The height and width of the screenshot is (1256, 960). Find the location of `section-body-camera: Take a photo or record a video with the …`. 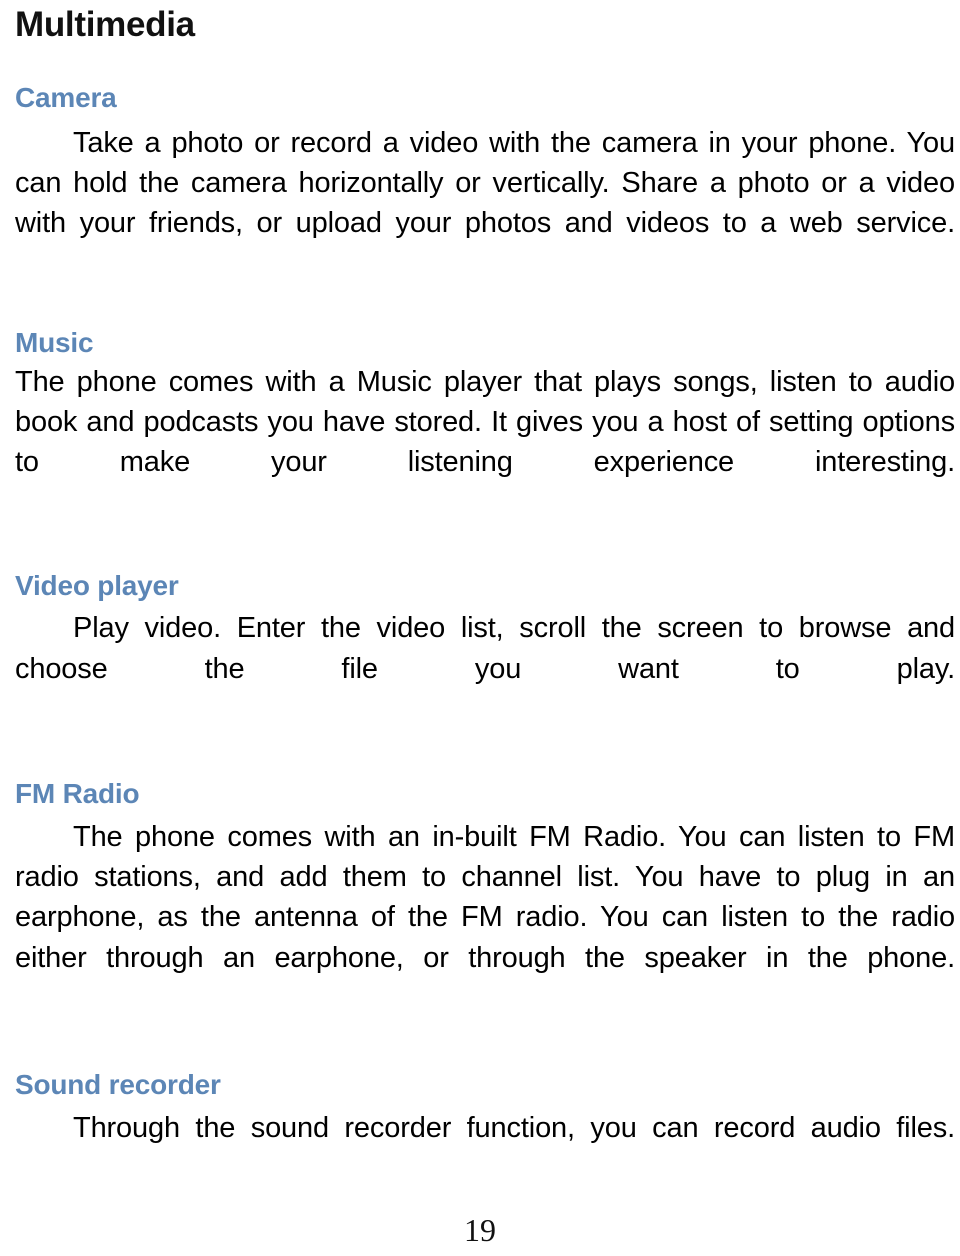

section-body-camera: Take a photo or record a video with the … is located at coordinates (485, 183).